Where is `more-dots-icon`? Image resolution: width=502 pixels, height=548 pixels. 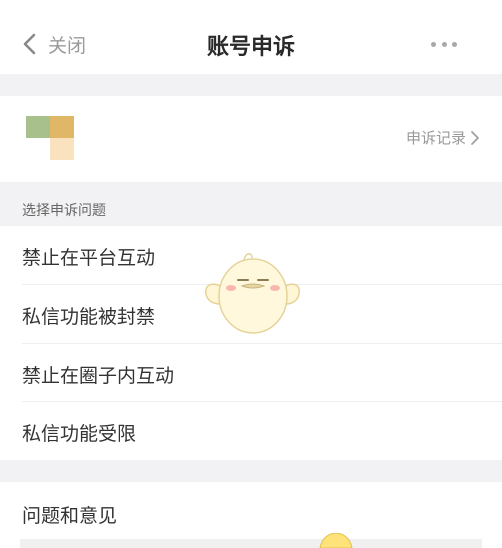 more-dots-icon is located at coordinates (433, 44).